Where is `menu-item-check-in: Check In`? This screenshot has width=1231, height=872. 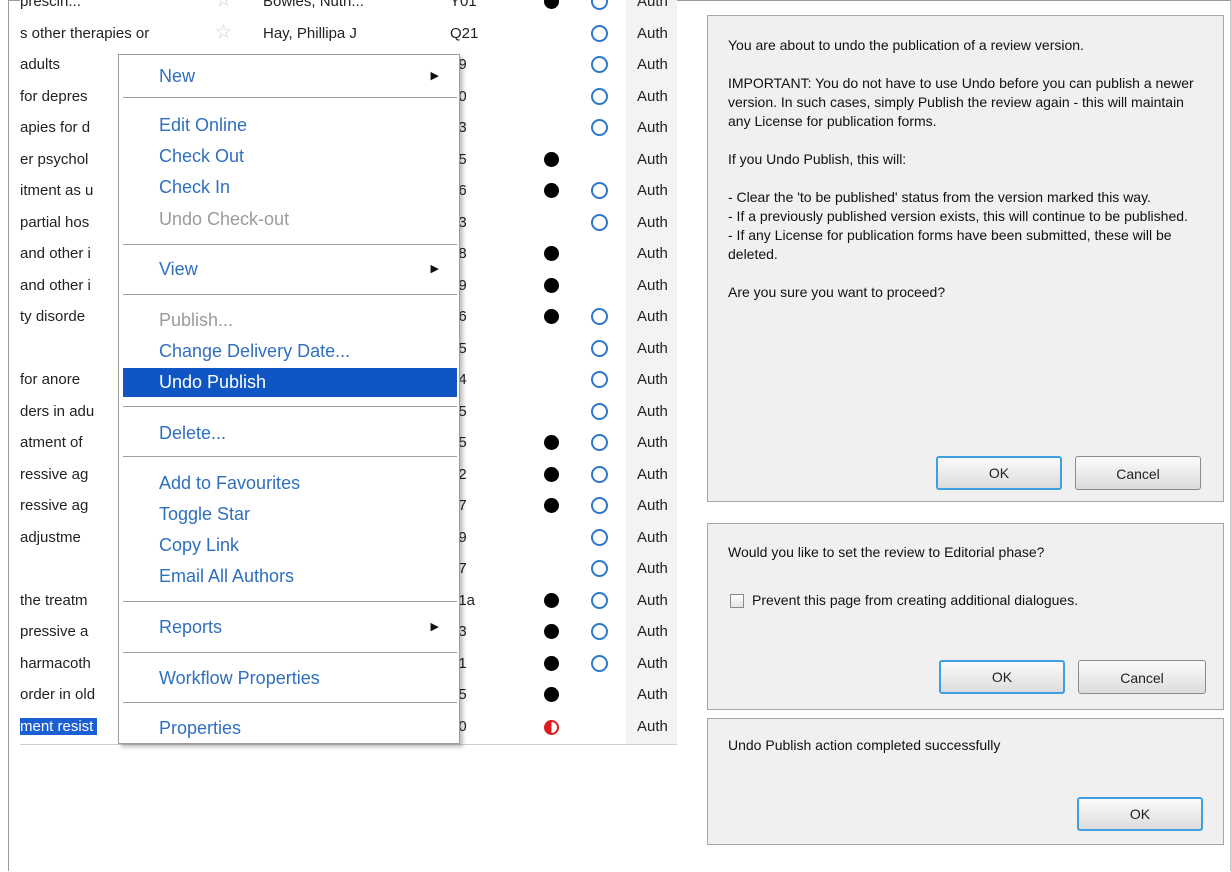 menu-item-check-in: Check In is located at coordinates (290, 187).